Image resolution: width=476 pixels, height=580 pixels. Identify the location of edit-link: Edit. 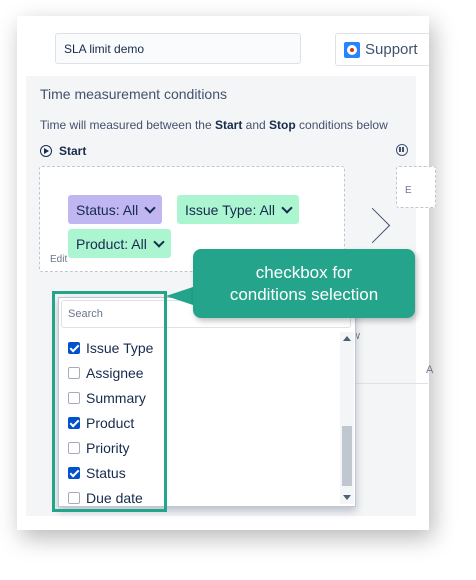
(58, 259).